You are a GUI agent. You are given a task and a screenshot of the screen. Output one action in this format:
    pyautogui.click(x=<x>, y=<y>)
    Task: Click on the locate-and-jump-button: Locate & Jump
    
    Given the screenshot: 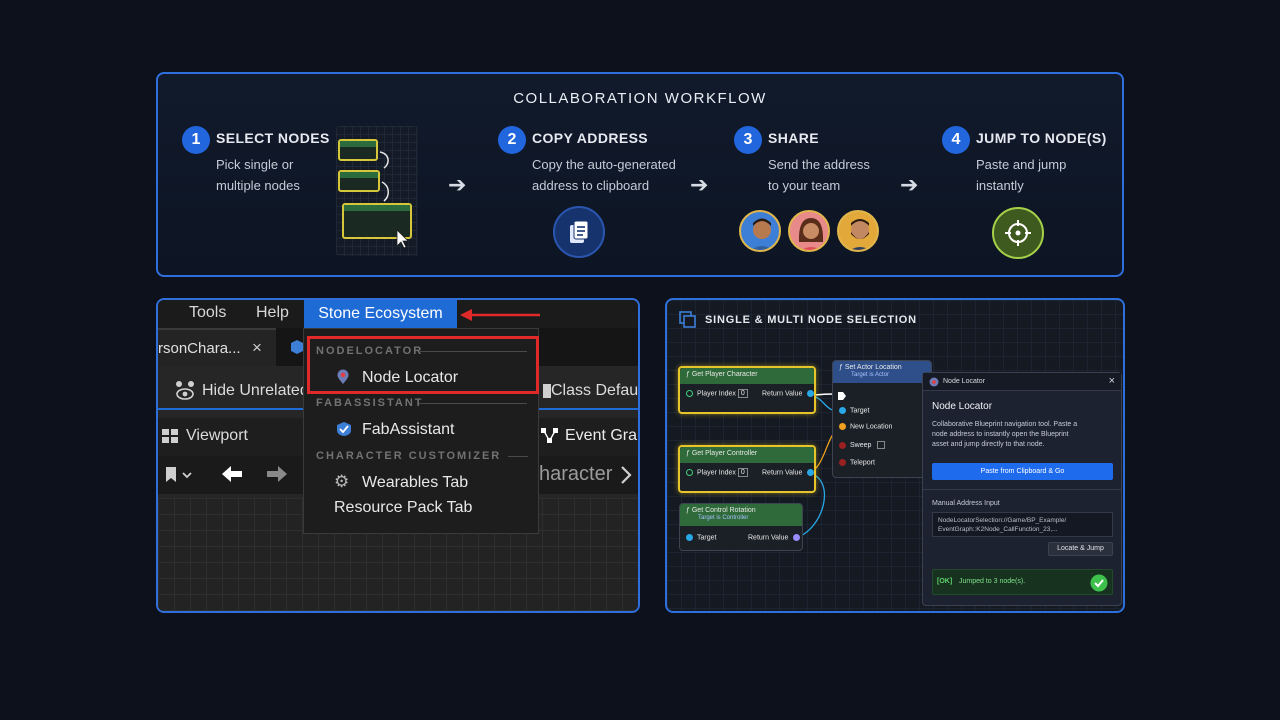 What is the action you would take?
    pyautogui.click(x=1080, y=549)
    